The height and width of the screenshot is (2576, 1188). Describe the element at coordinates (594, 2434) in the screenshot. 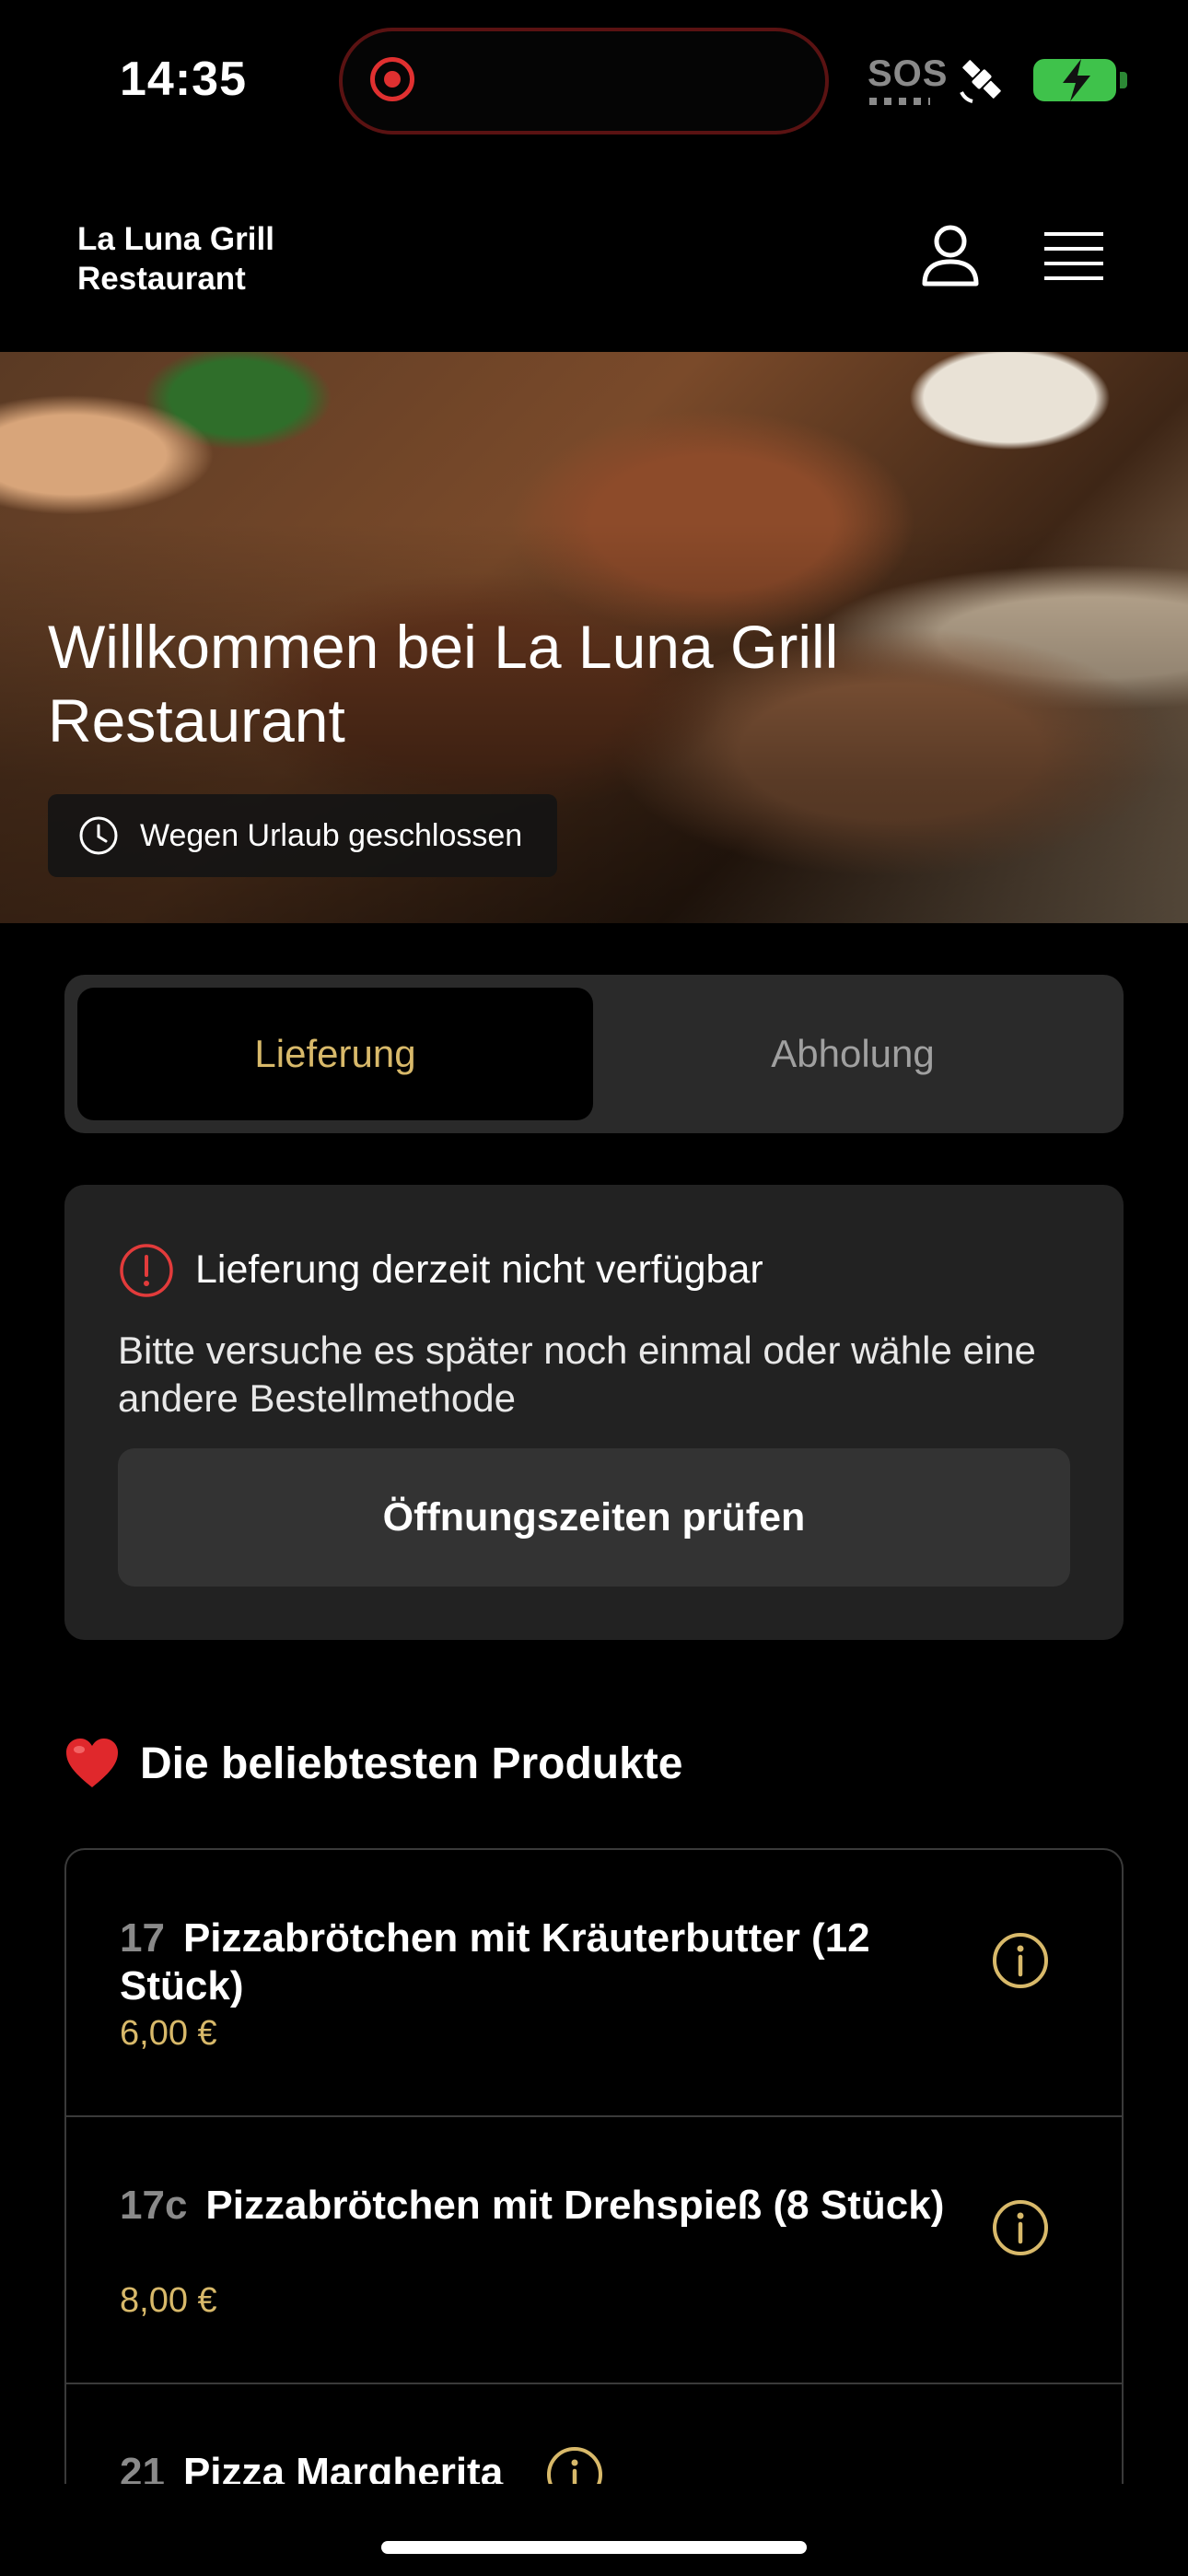

I see `product-item: 21 Pizza Margherita` at that location.